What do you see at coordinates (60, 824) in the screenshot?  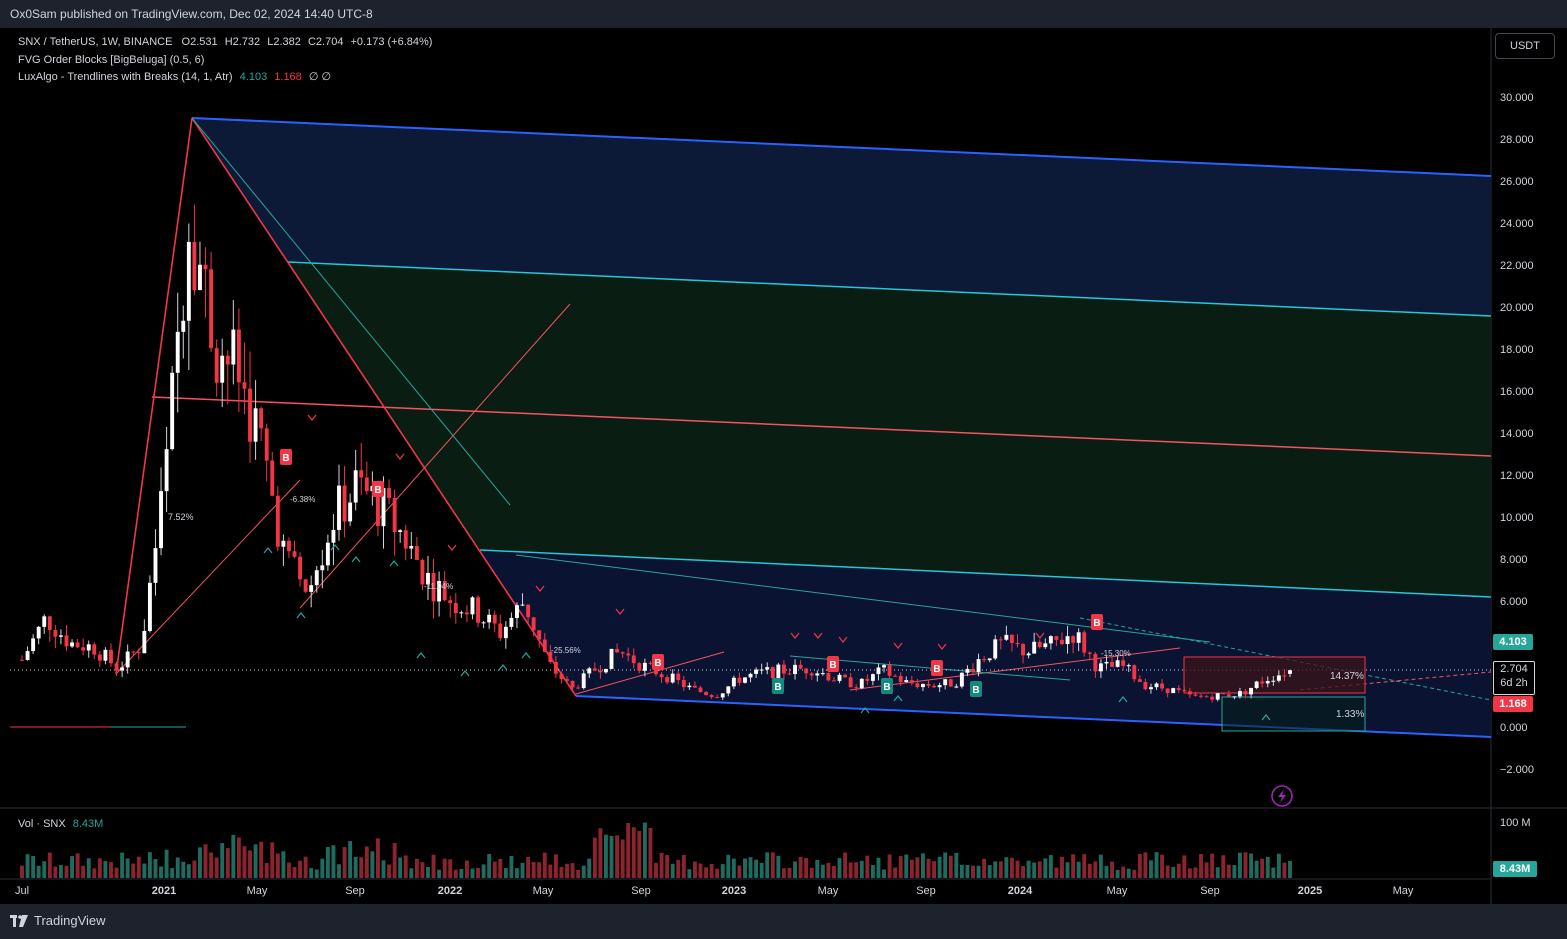 I see `volume-legend: Vol · SNX 8.43M` at bounding box center [60, 824].